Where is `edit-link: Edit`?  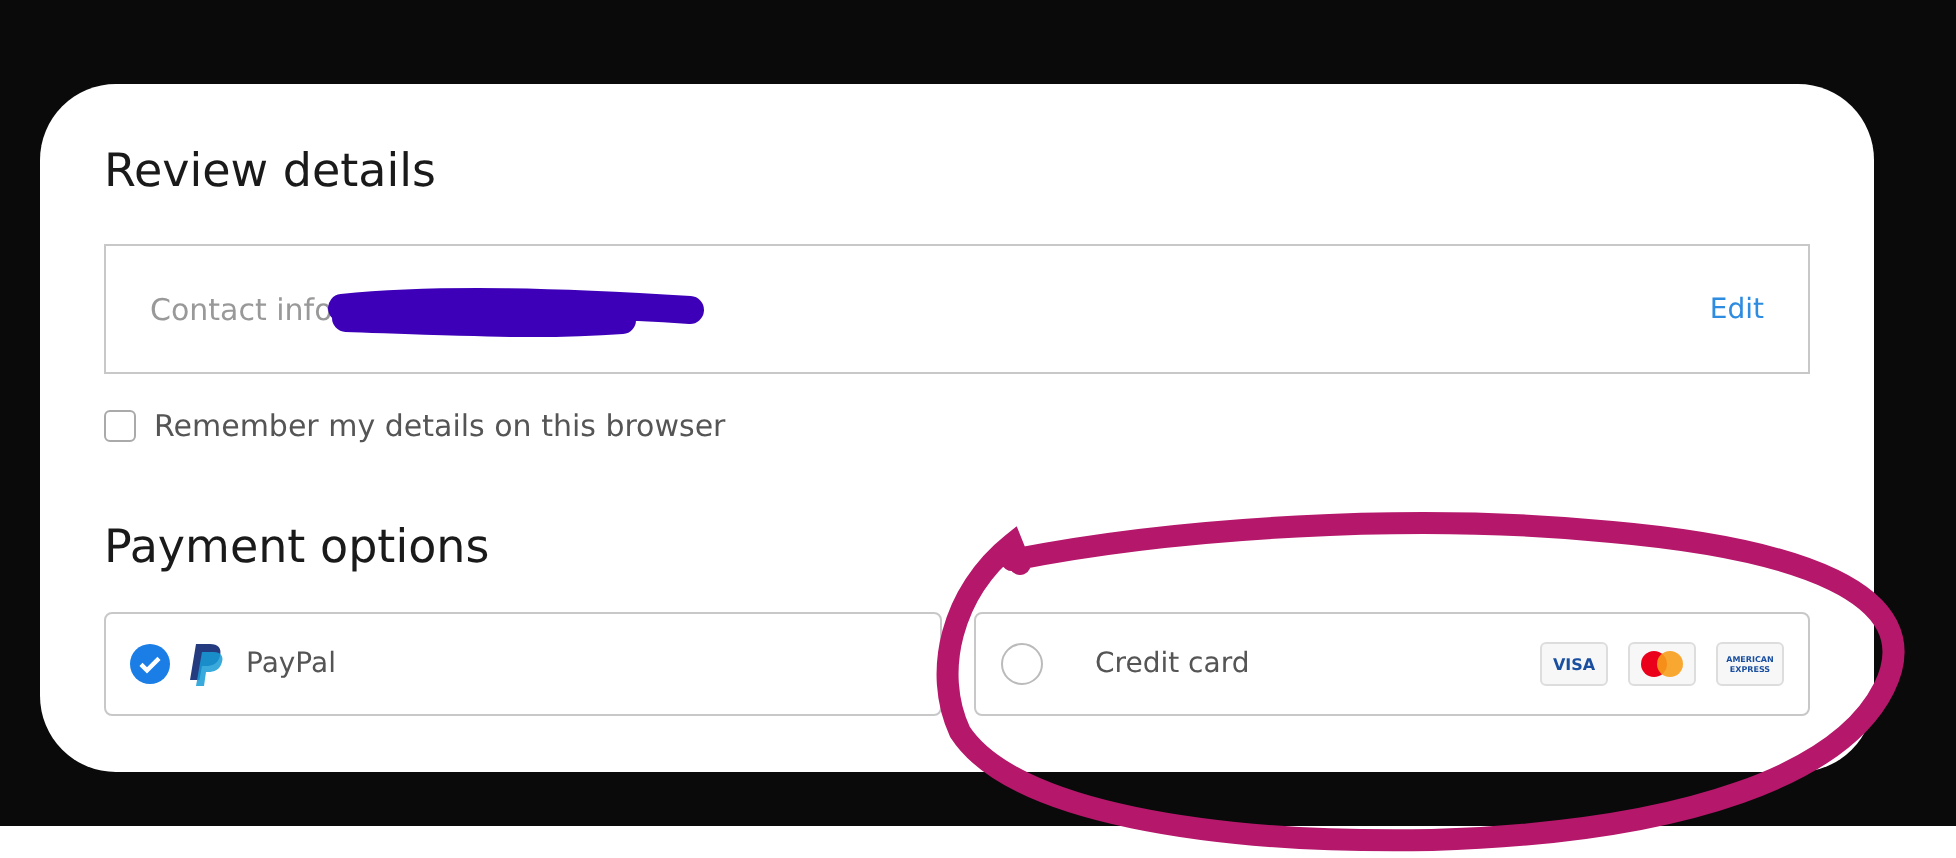
edit-link: Edit is located at coordinates (1736, 309).